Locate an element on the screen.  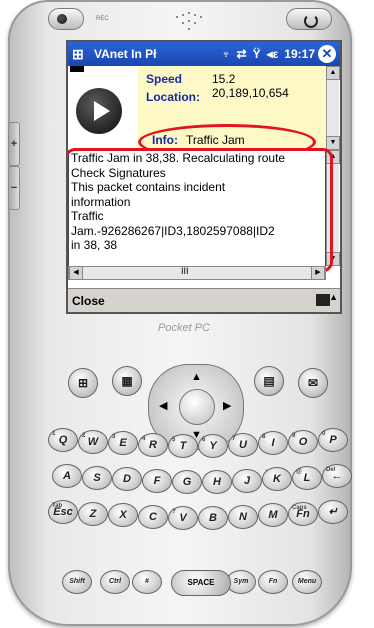
key-sub-label: 2 is located at coordinates (84, 435).